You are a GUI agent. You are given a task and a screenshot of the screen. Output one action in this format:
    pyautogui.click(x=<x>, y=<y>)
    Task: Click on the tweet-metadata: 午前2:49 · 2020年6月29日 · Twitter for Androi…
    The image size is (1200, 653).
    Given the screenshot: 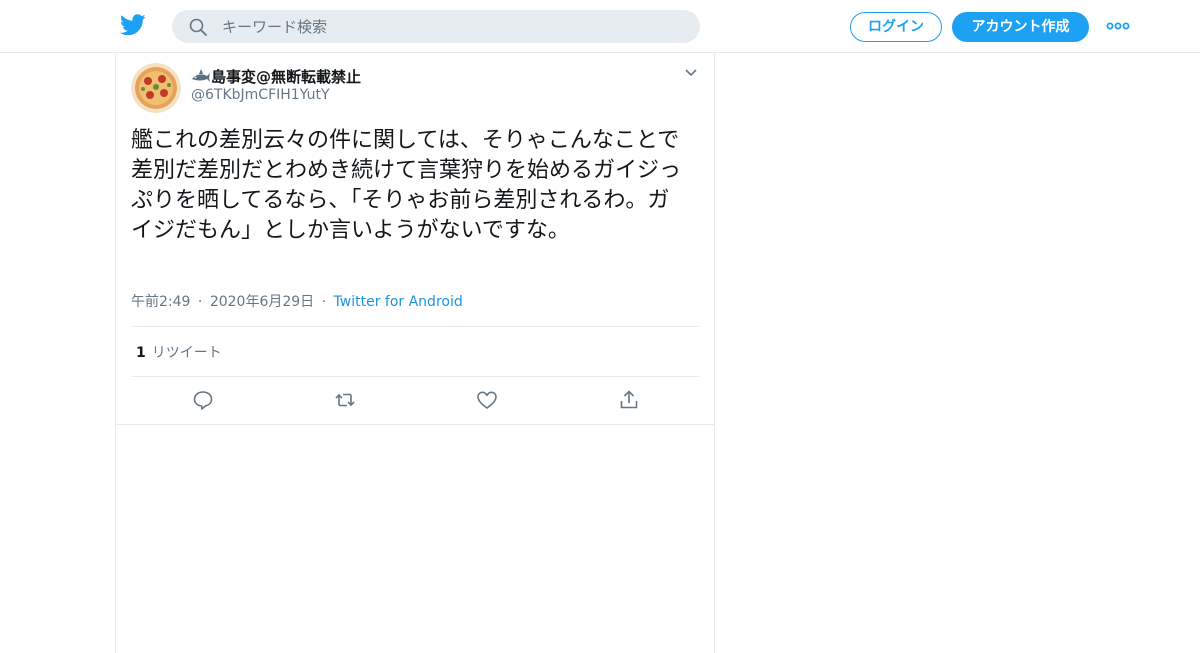 What is the action you would take?
    pyautogui.click(x=297, y=301)
    